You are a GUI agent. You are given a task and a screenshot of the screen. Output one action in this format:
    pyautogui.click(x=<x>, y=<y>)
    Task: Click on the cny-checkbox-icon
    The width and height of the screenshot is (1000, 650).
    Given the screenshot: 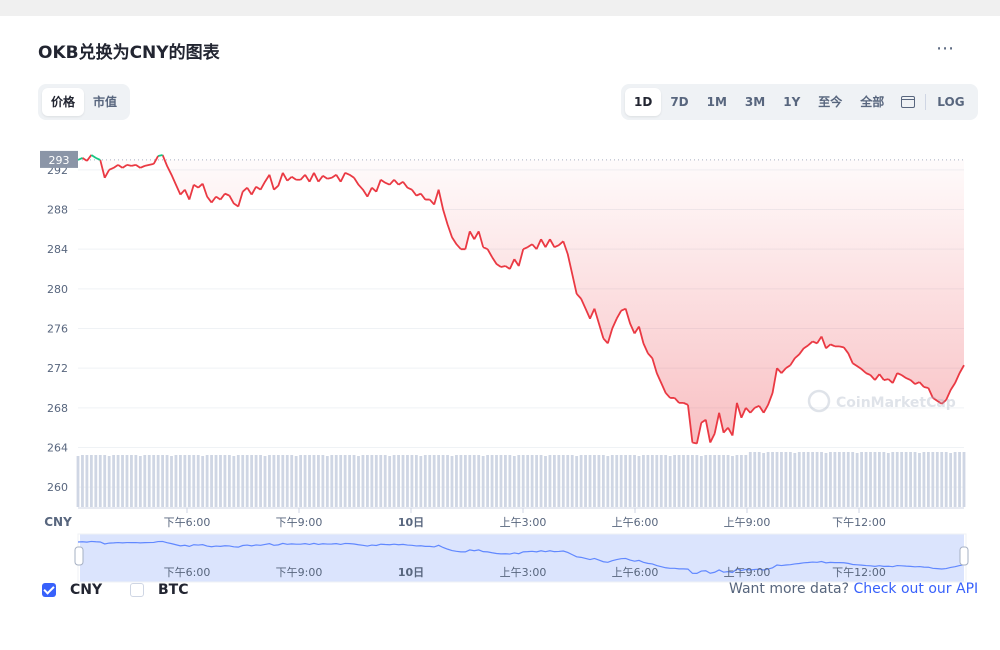 What is the action you would take?
    pyautogui.click(x=49, y=590)
    